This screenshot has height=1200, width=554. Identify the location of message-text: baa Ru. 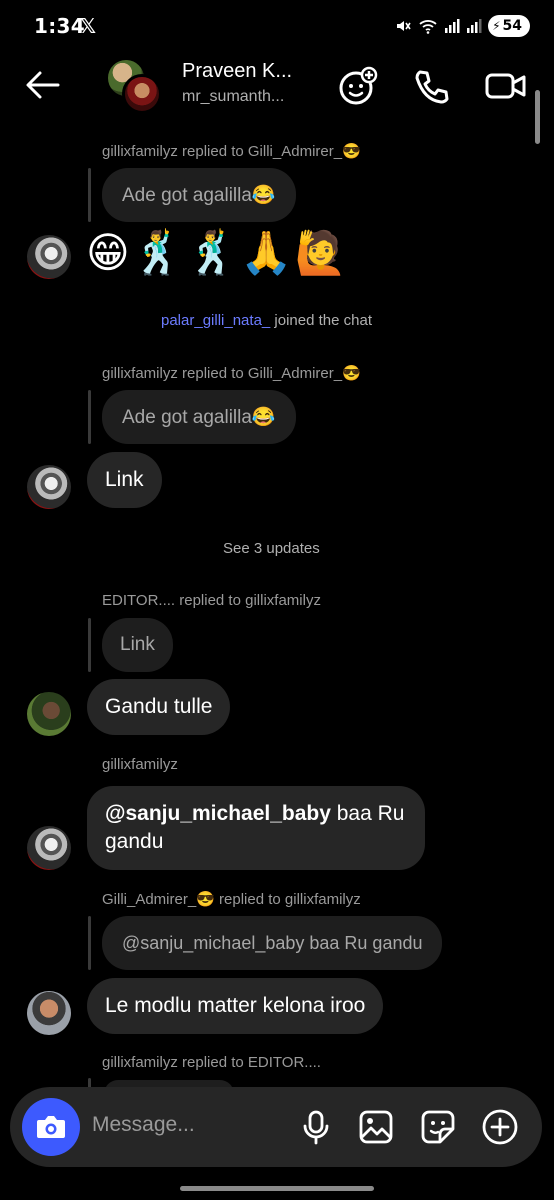
(367, 813).